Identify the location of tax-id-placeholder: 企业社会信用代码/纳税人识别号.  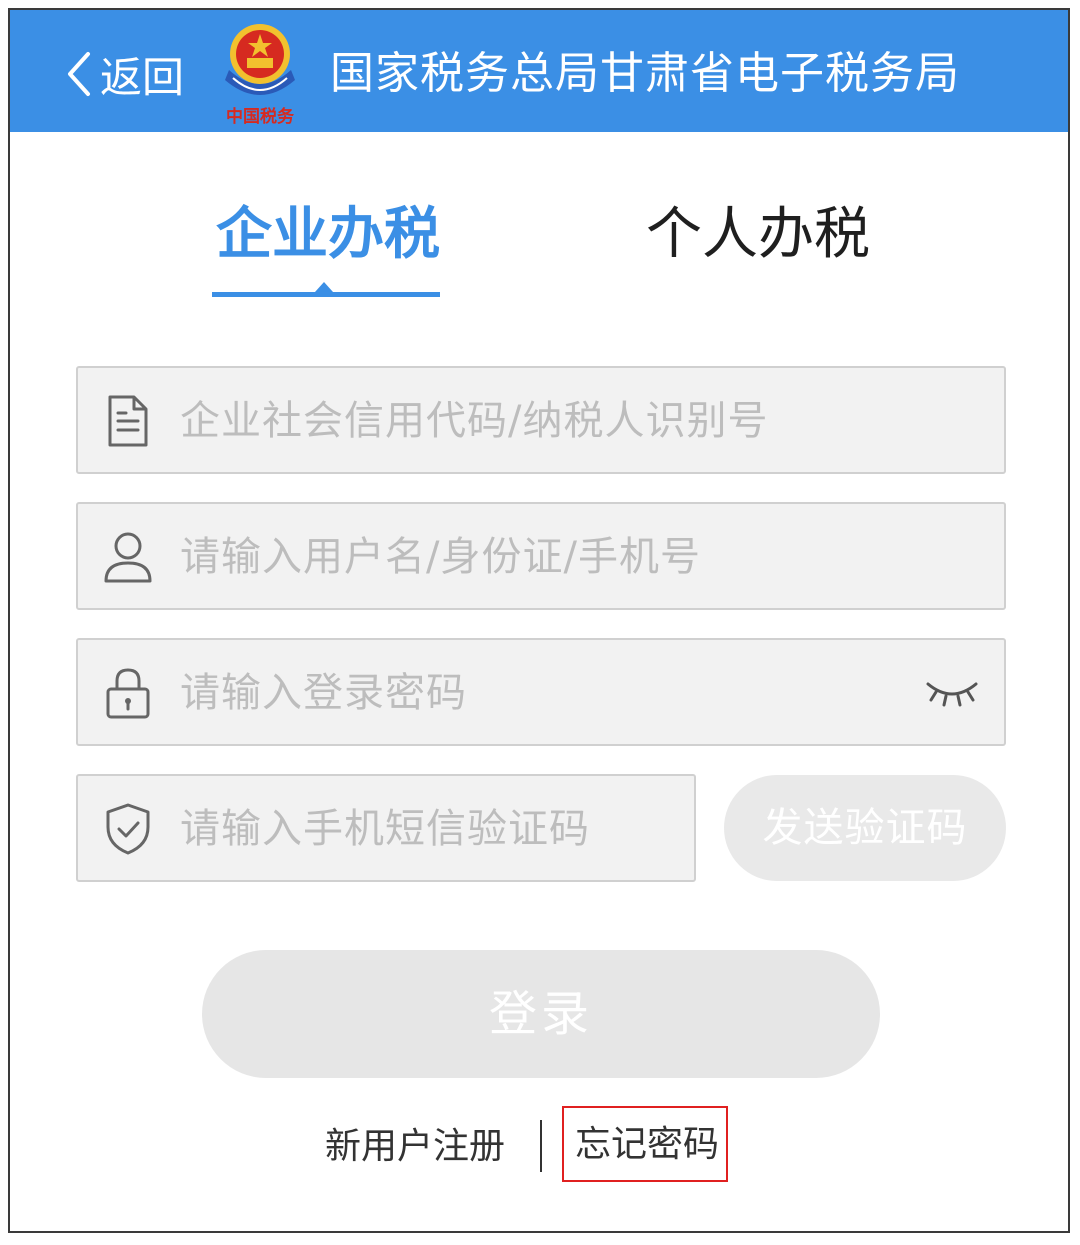
(474, 421).